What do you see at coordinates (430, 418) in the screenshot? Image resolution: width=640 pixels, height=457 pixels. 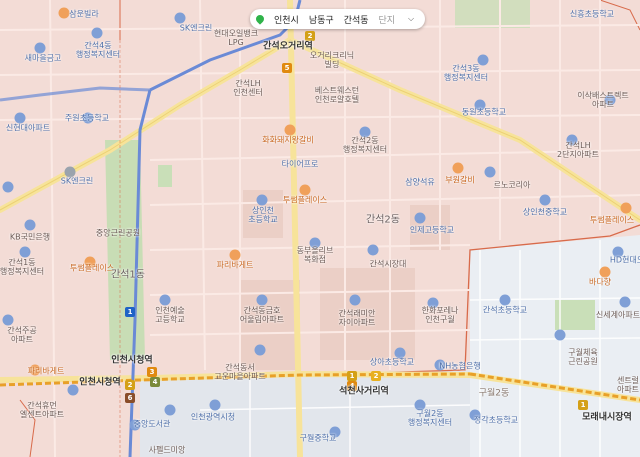 I see `map-label: 구월2동 행정복지센터` at bounding box center [430, 418].